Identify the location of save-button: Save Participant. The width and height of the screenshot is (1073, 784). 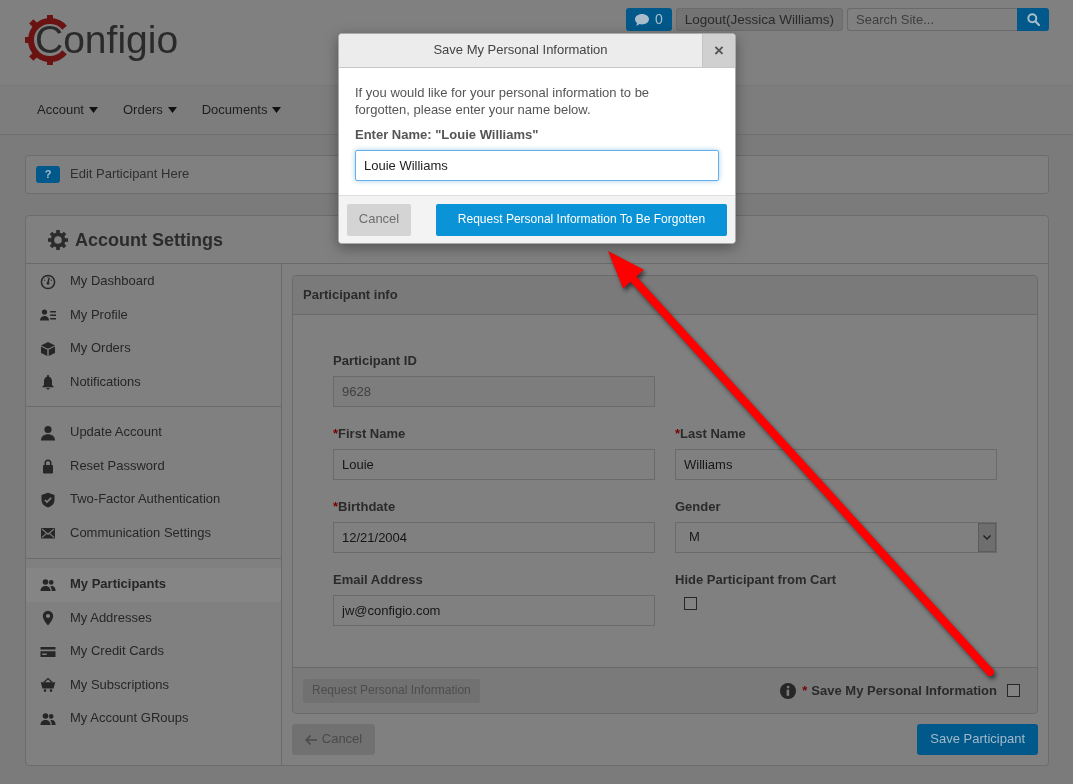
(977, 739).